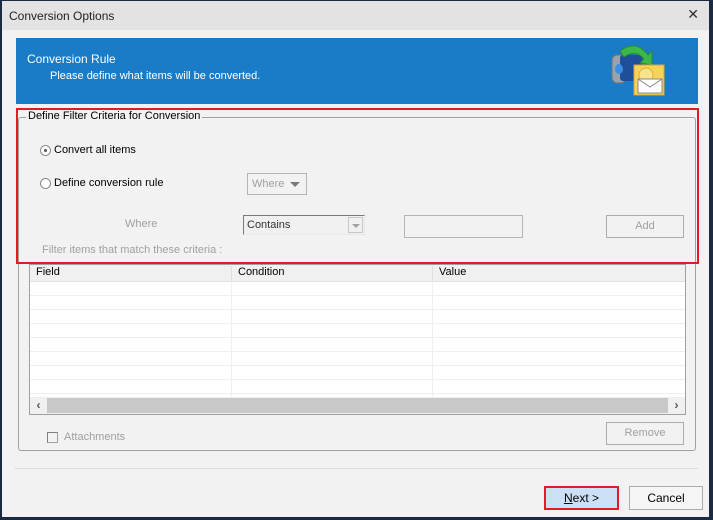 The image size is (713, 520). Describe the element at coordinates (638, 70) in the screenshot. I see `mailbox-to-envelope-conversion-icon` at that location.